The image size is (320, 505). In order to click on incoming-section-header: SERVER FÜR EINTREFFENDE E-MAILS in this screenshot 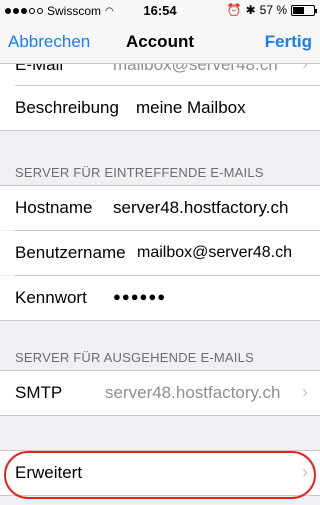, I will do `click(139, 172)`.